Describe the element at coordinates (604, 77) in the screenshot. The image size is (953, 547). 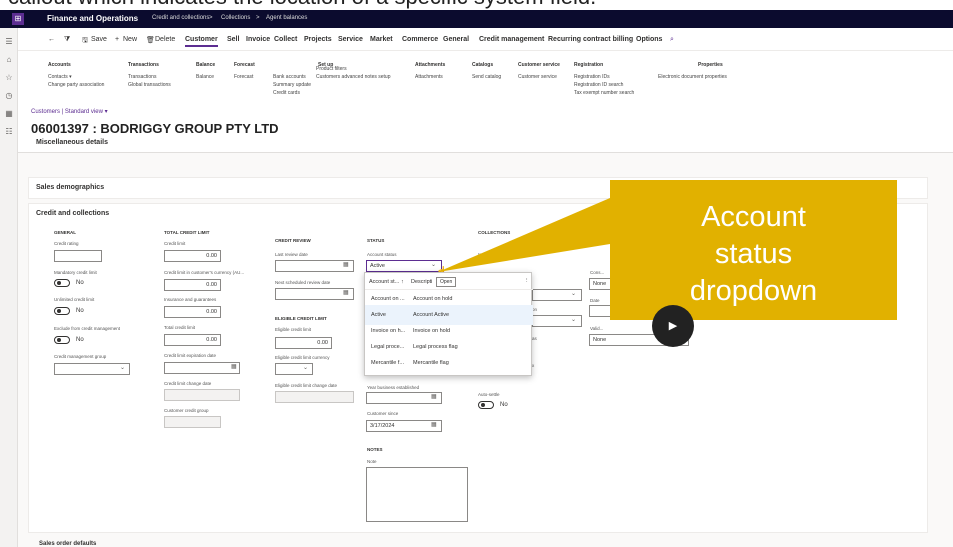
I see `ribbon-item-registration-ids: Registration IDs` at that location.